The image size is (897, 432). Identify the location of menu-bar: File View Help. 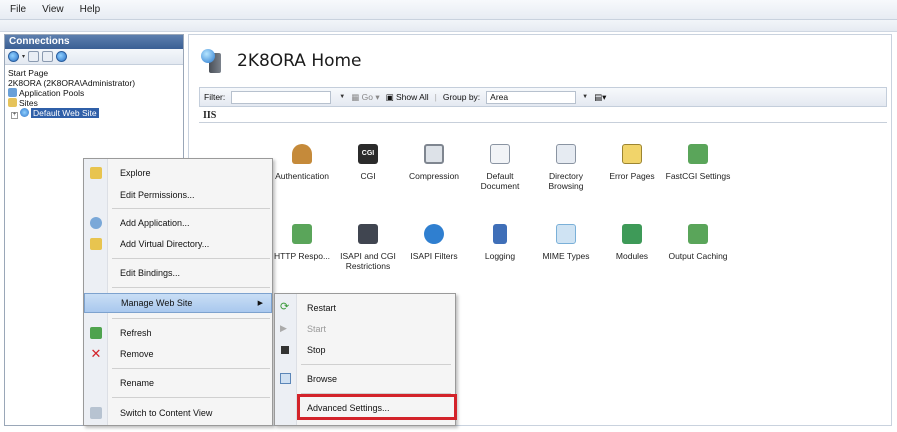
(448, 10).